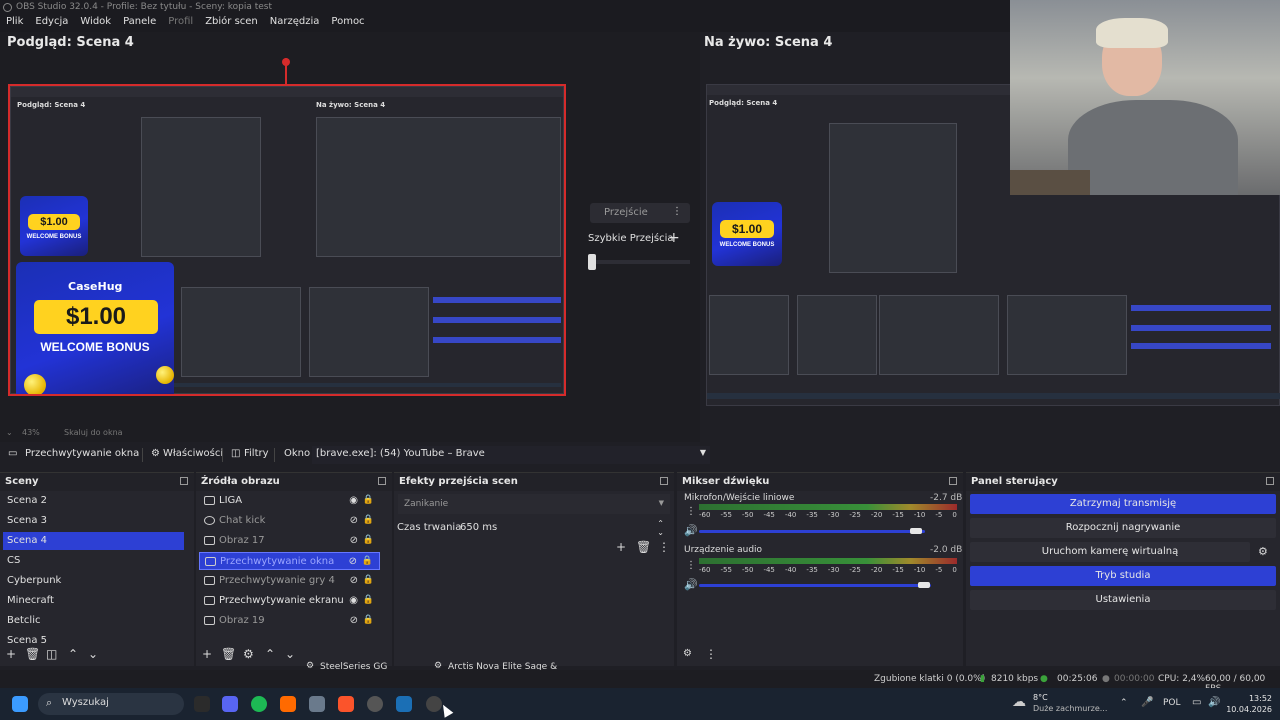 The height and width of the screenshot is (720, 1280). I want to click on discord-icon, so click(230, 704).